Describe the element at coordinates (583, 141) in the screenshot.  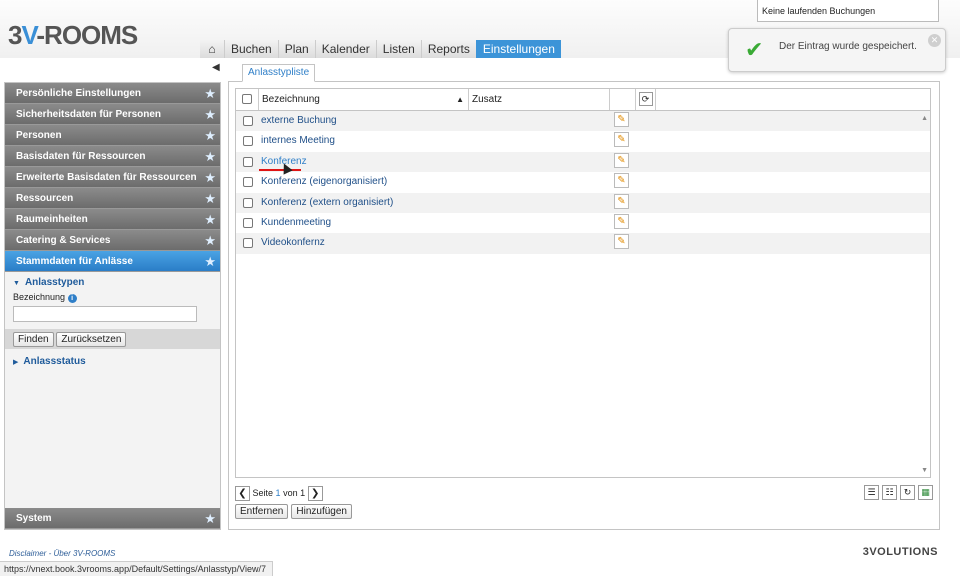
I see `table-row: internes Meeting ✎` at that location.